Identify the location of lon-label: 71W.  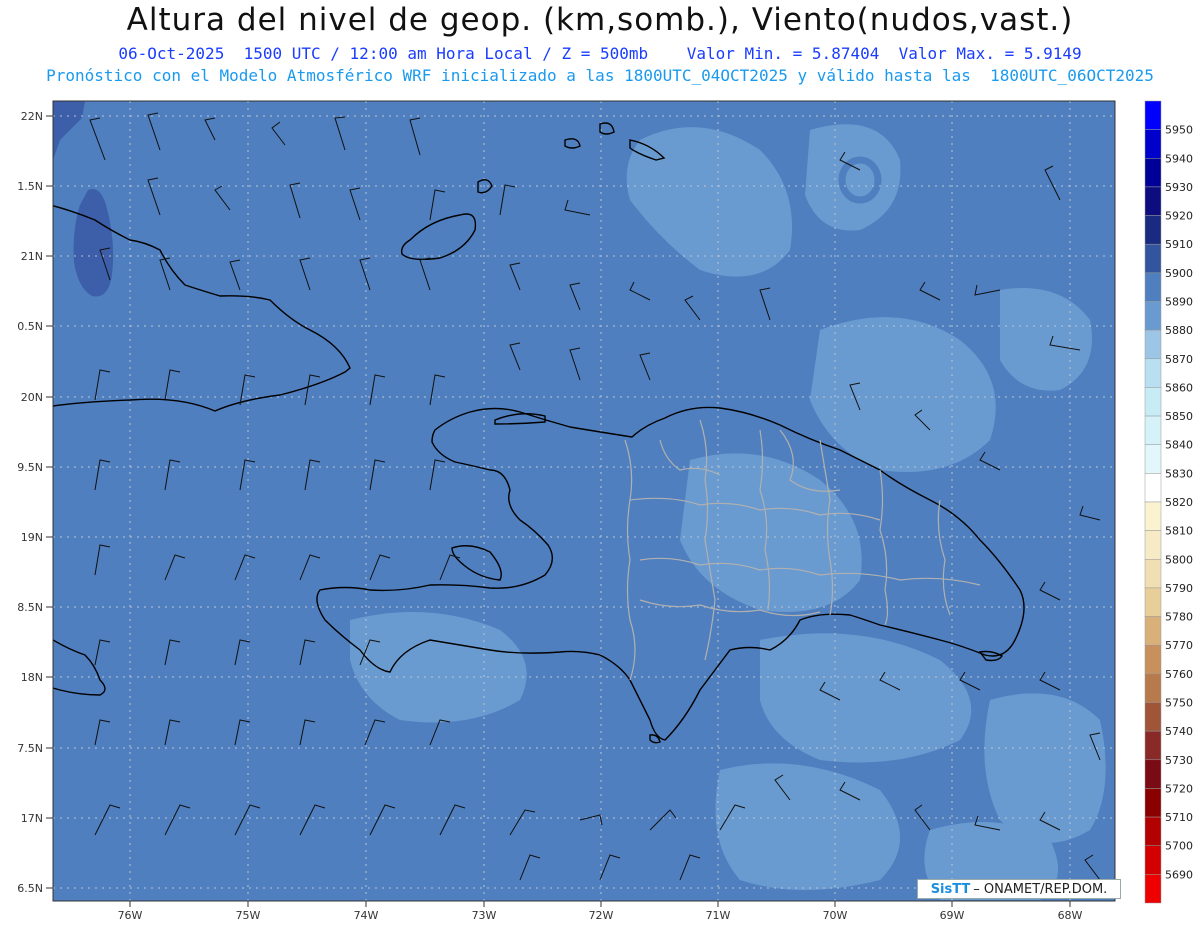
(718, 915).